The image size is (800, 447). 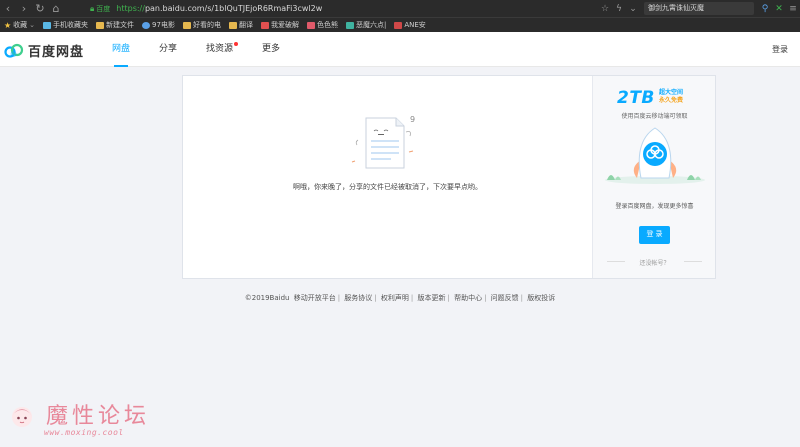 What do you see at coordinates (636, 98) in the screenshot?
I see `promo-storage: 2TB` at bounding box center [636, 98].